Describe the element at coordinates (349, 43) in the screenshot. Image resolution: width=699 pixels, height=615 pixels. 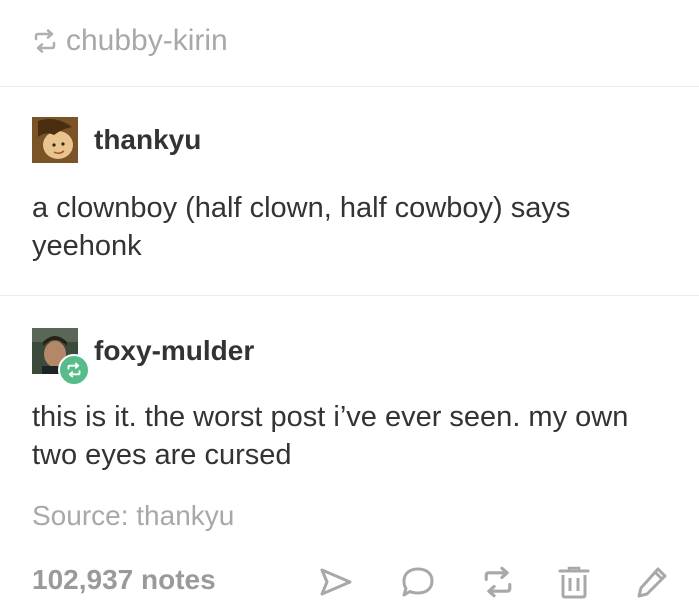
I see `reblog-header: chubby-kirin` at that location.